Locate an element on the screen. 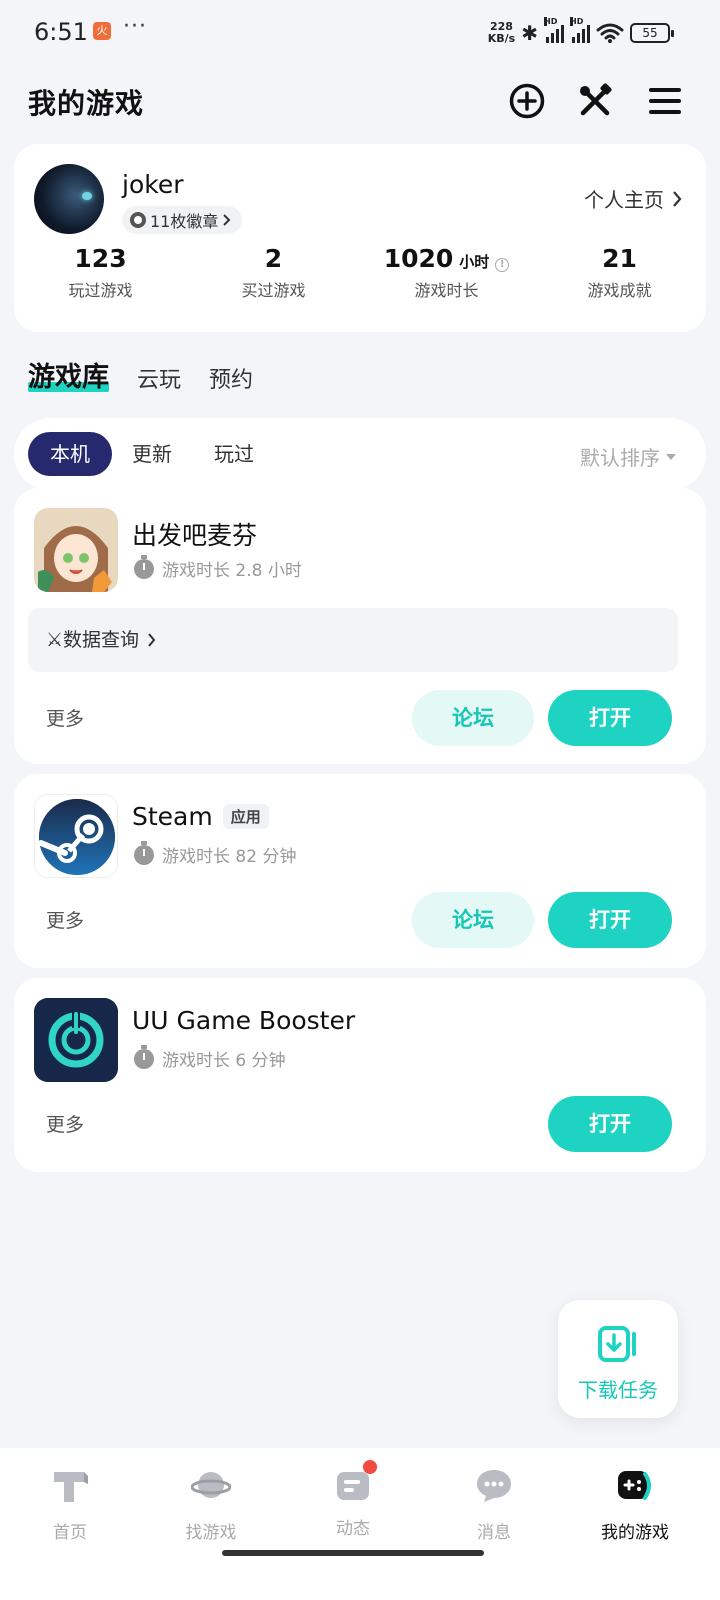 The height and width of the screenshot is (1600, 720). stat-play-time: 1020 小时 ! 游戏时长 is located at coordinates (446, 272).